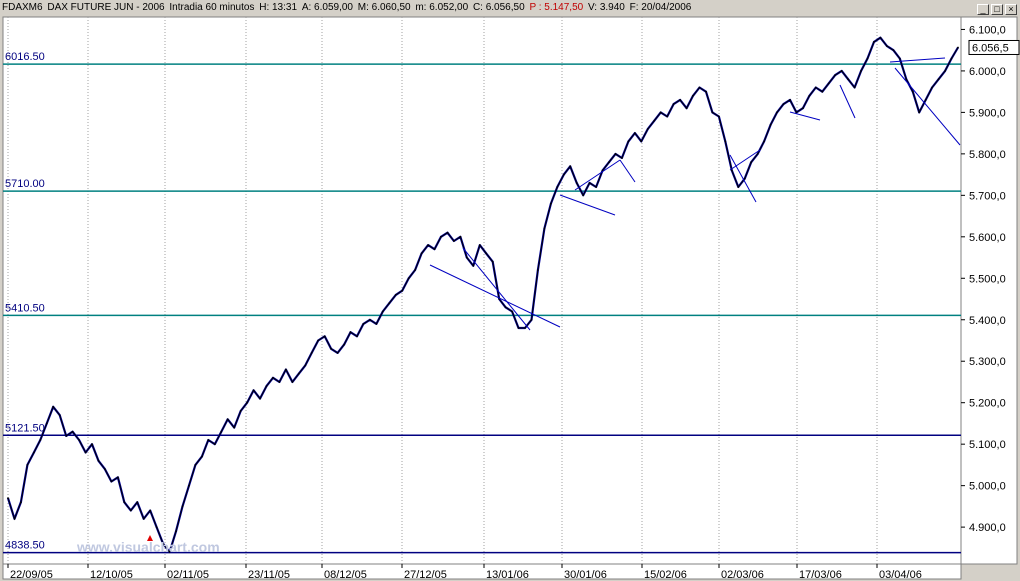  Describe the element at coordinates (820, 575) in the screenshot. I see `x-tick-label: 17/03/06` at that location.